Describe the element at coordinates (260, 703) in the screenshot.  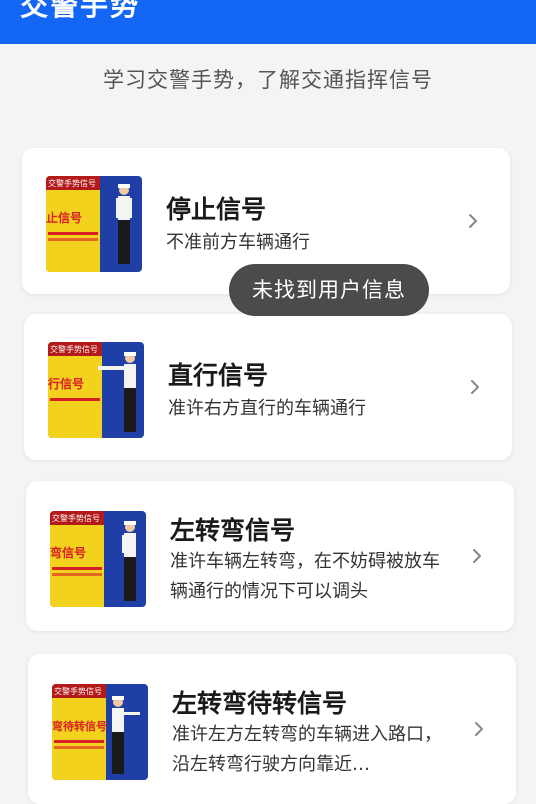
I see `card-title: 左转弯待转信号` at that location.